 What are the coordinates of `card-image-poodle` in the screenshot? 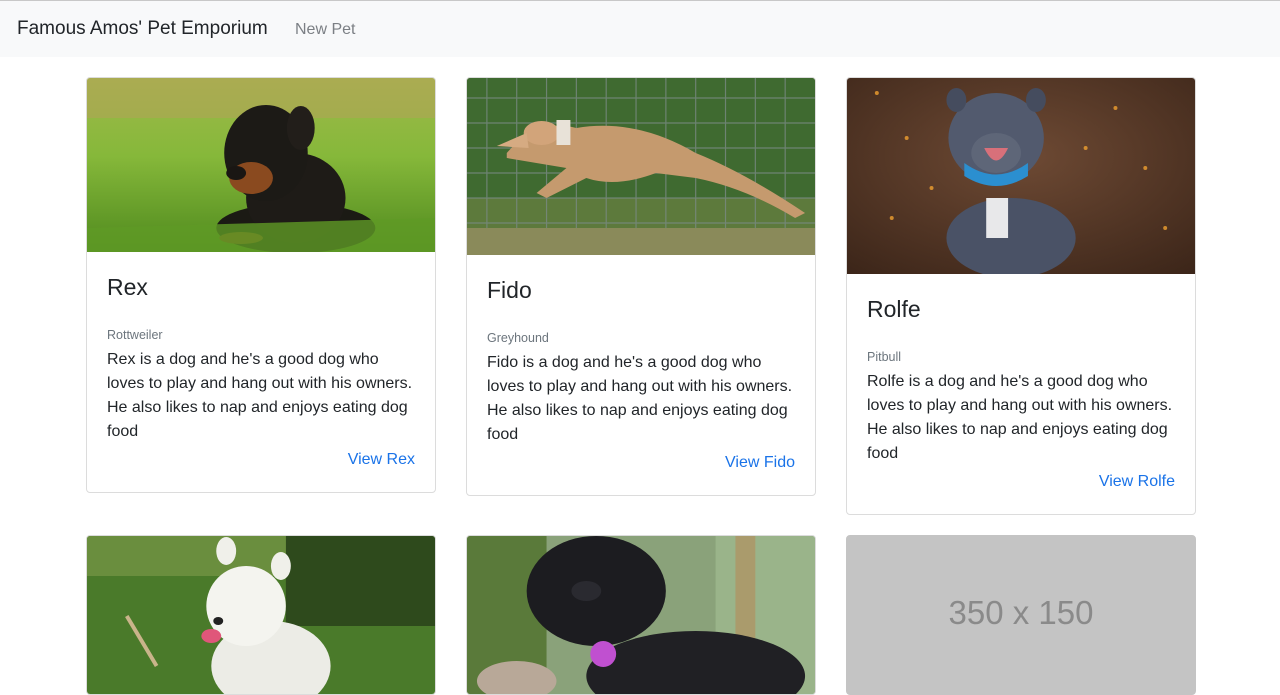 It's located at (641, 615).